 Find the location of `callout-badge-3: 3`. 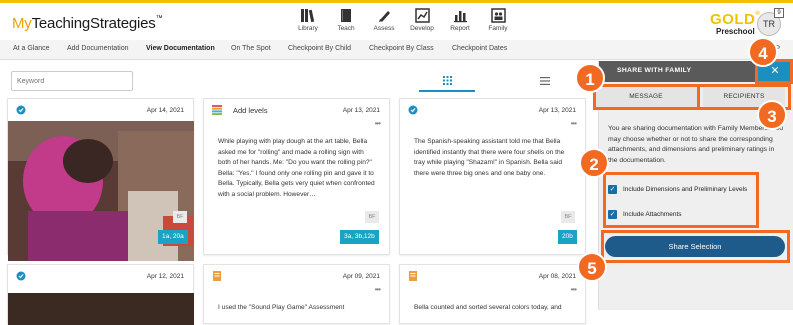

callout-badge-3: 3 is located at coordinates (772, 115).